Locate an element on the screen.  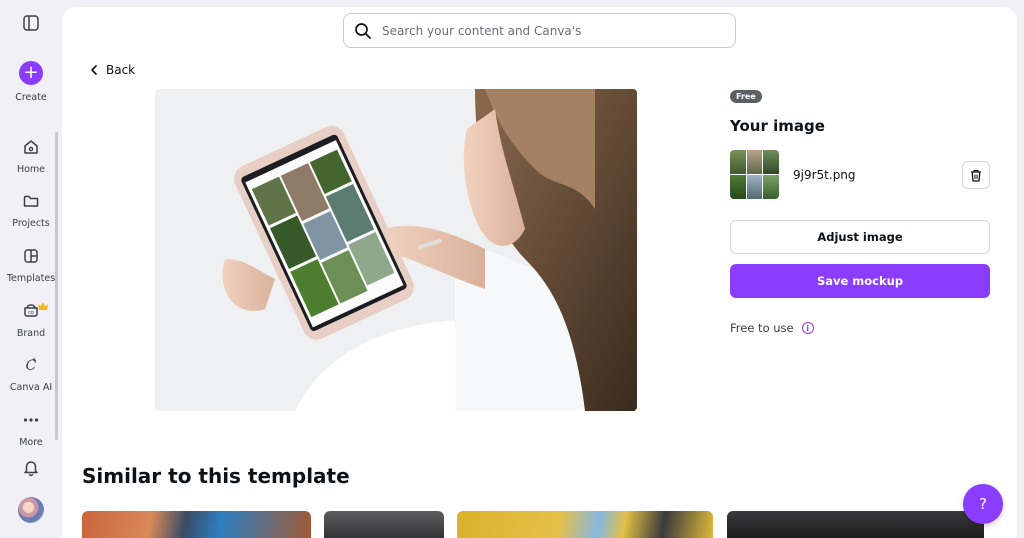
back-label: Back is located at coordinates (121, 70).